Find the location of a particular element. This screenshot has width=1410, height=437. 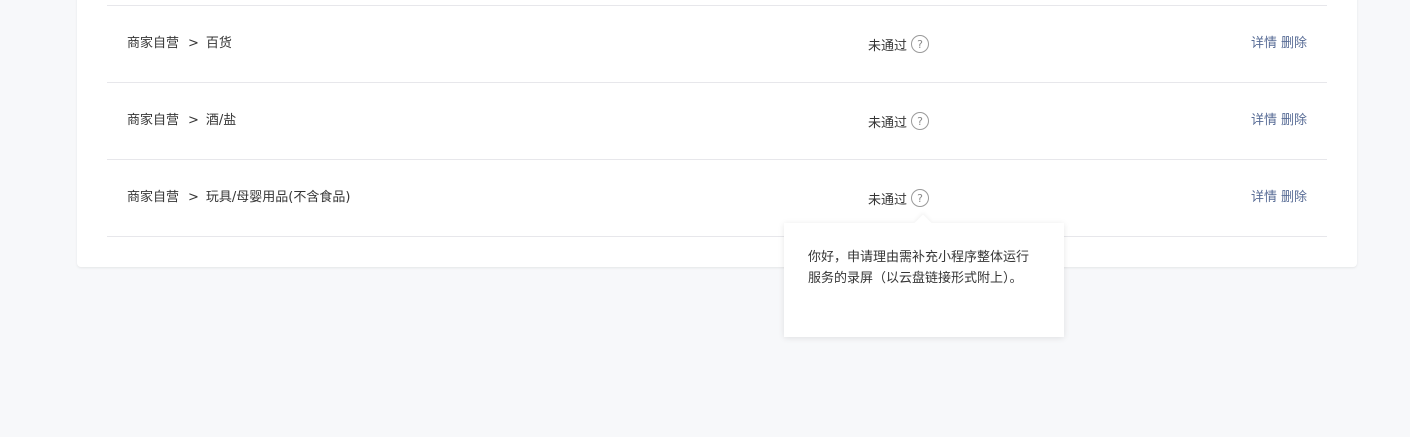

category-child: 玩具/母婴用品(不含食品) is located at coordinates (278, 197).